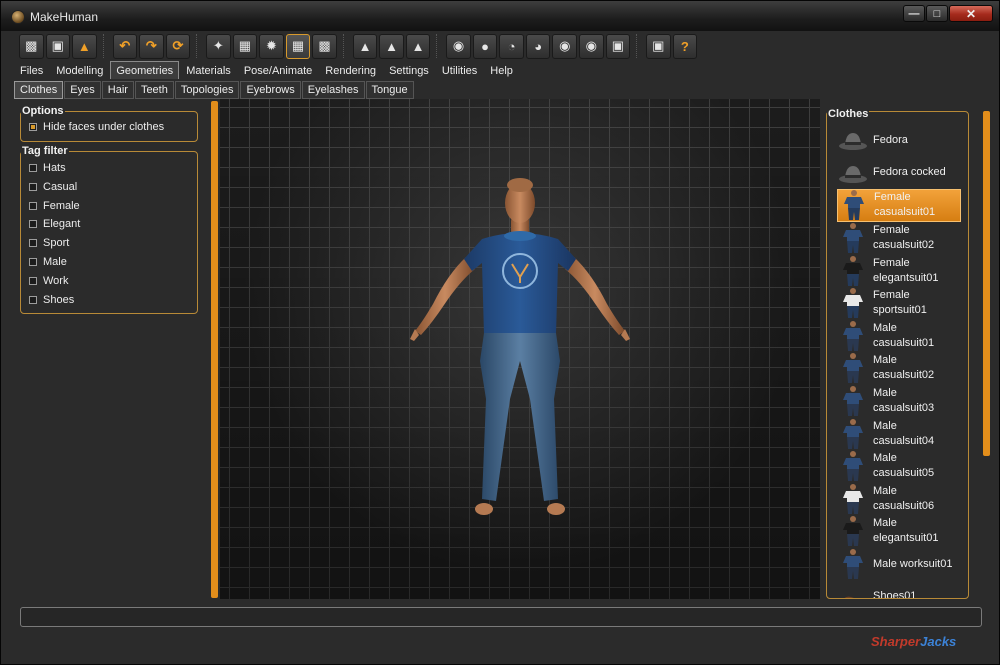  What do you see at coordinates (154, 90) in the screenshot?
I see `subtab-teeth: Teeth` at bounding box center [154, 90].